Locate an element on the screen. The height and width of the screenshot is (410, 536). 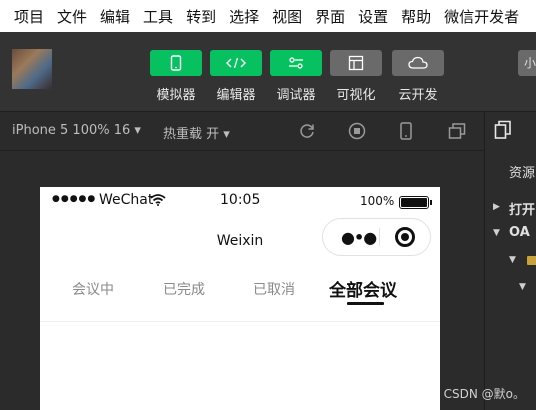
rotate-icon is located at coordinates (307, 131).